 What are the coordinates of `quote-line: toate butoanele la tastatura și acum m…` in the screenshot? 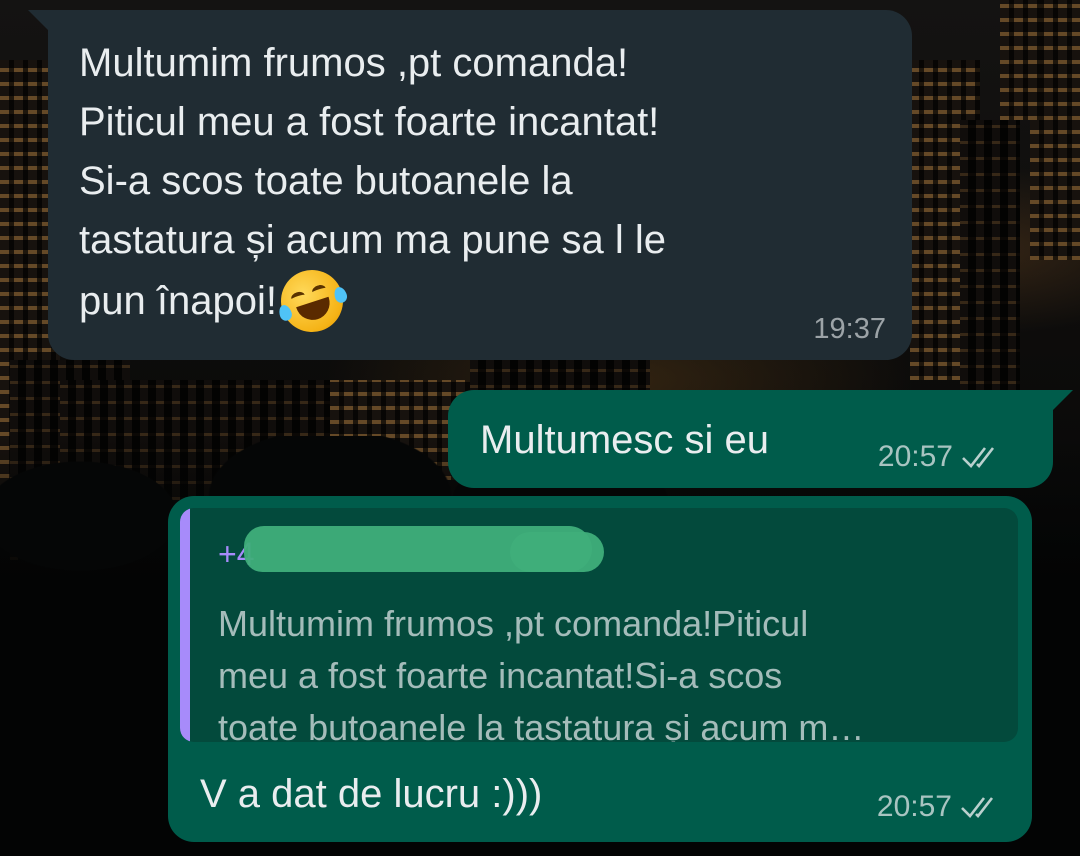 It's located at (541, 724).